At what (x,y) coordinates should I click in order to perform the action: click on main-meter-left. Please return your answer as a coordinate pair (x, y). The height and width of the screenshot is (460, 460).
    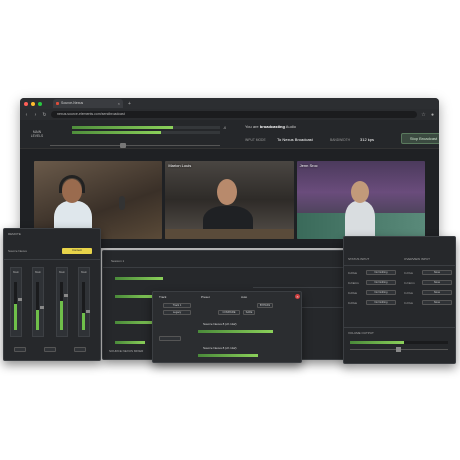
    Looking at the image, I should click on (146, 127).